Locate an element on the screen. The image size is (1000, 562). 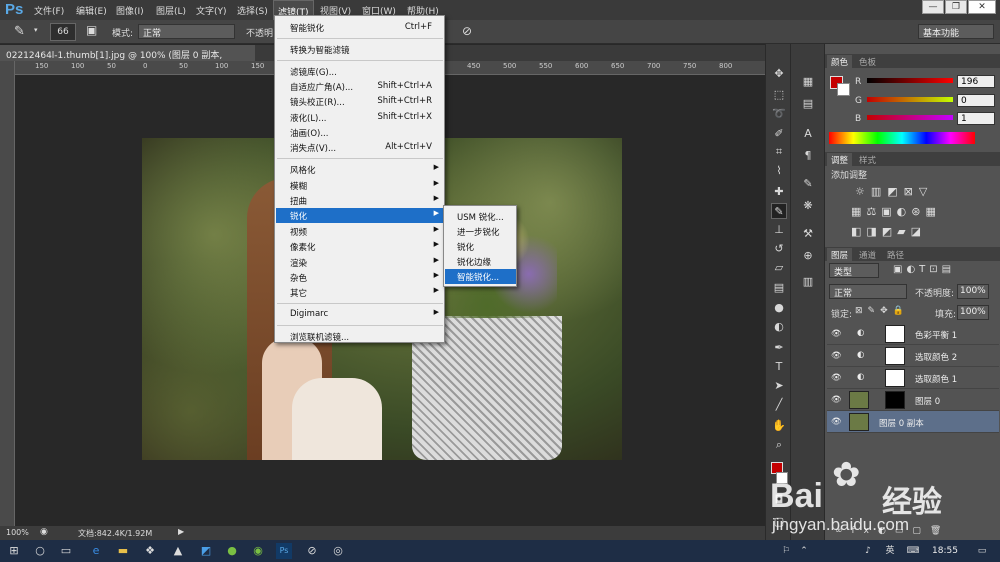
tab-adjustments: 调整 is located at coordinates (840, 160).